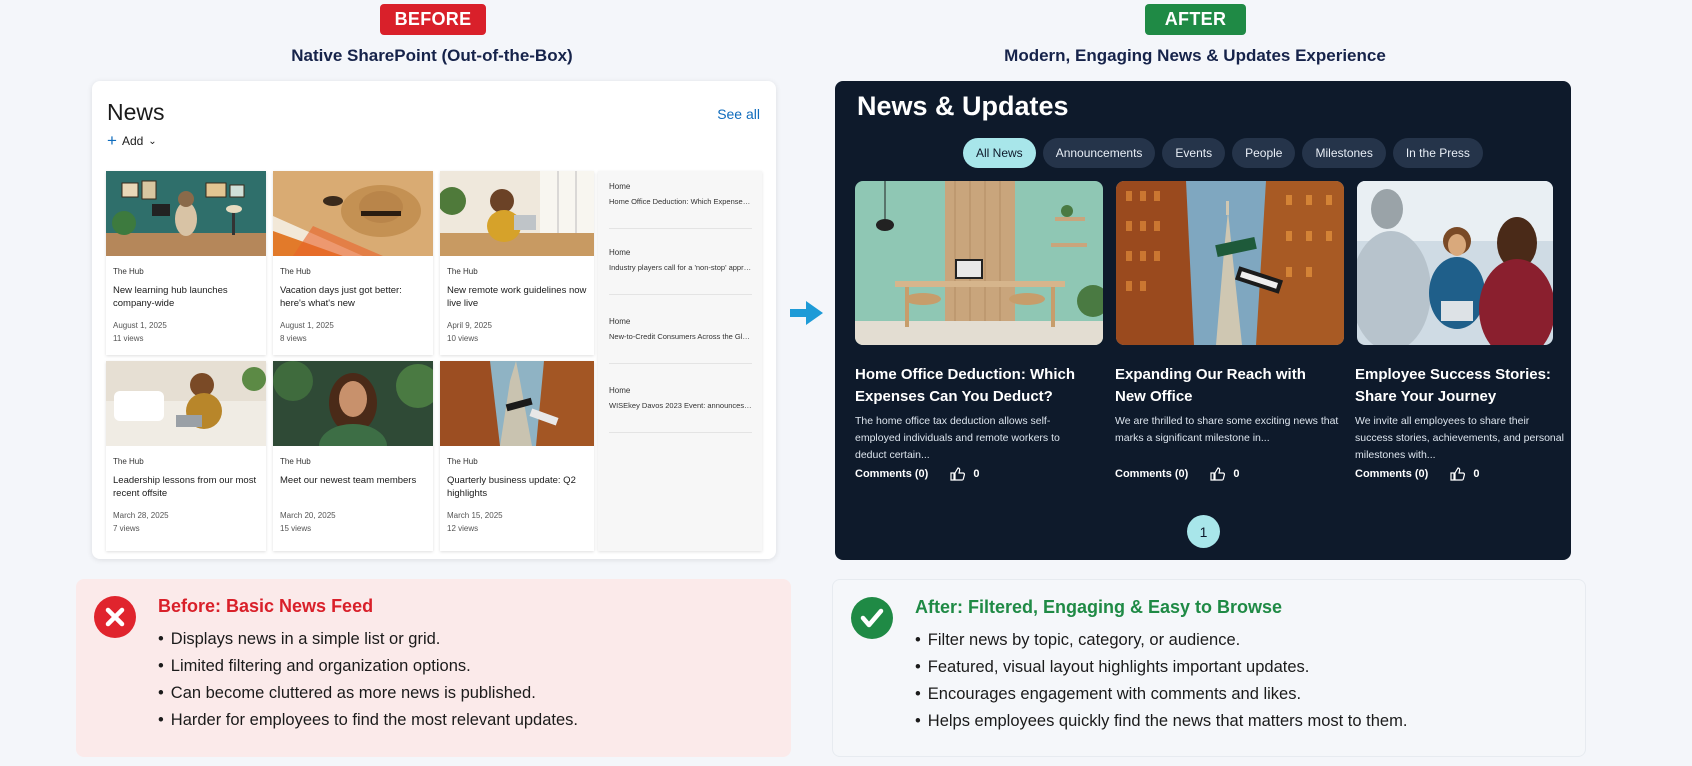  What do you see at coordinates (432, 55) in the screenshot?
I see `before-subtitle: Native SharePoint (Out-of-the-Box)` at bounding box center [432, 55].